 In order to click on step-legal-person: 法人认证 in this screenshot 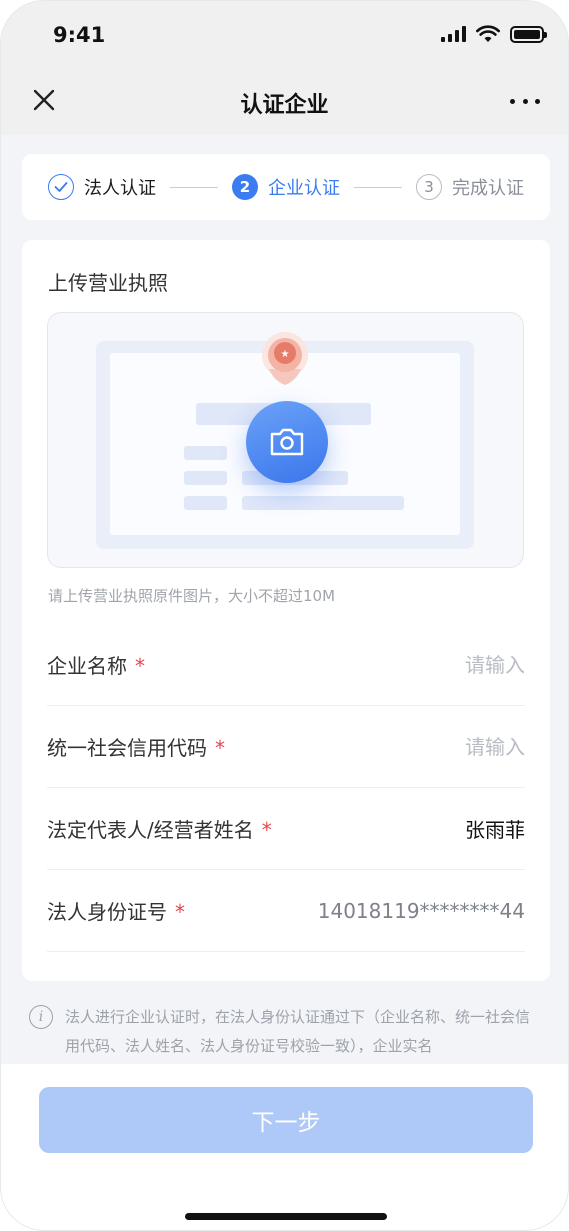, I will do `click(102, 187)`.